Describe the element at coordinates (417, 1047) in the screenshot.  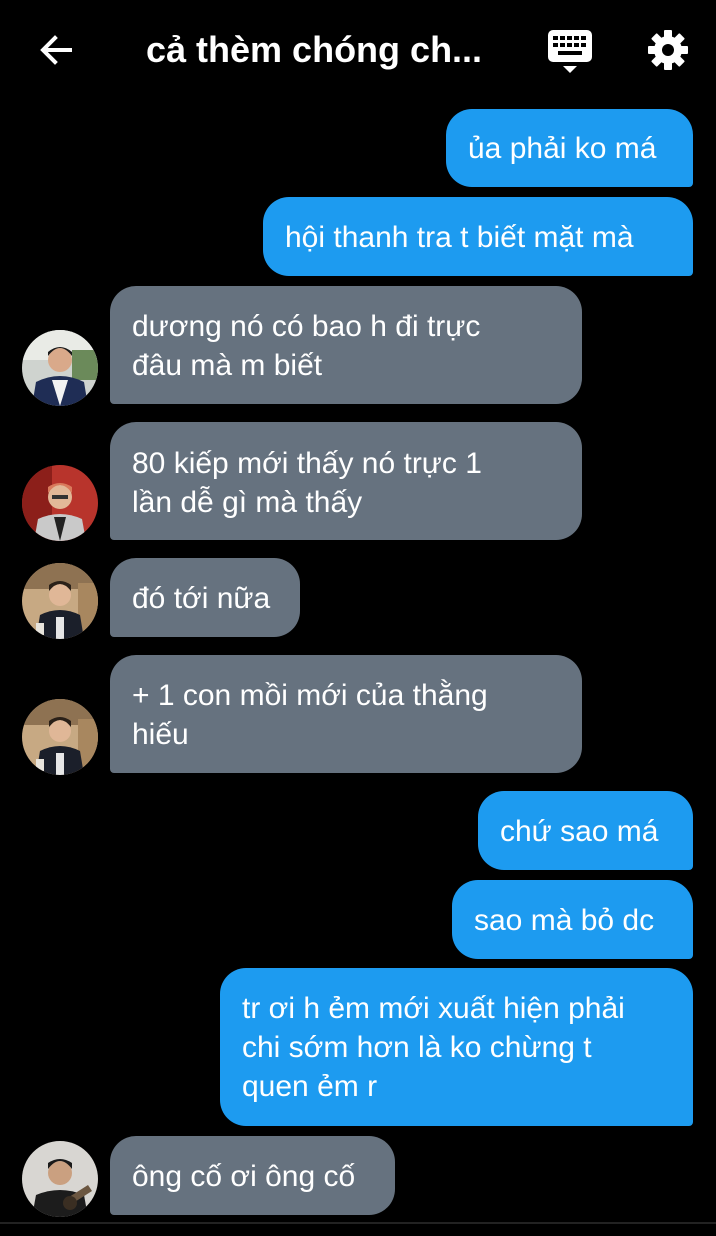
I see `message-text: chi sớm hơn là ko chừng t` at that location.